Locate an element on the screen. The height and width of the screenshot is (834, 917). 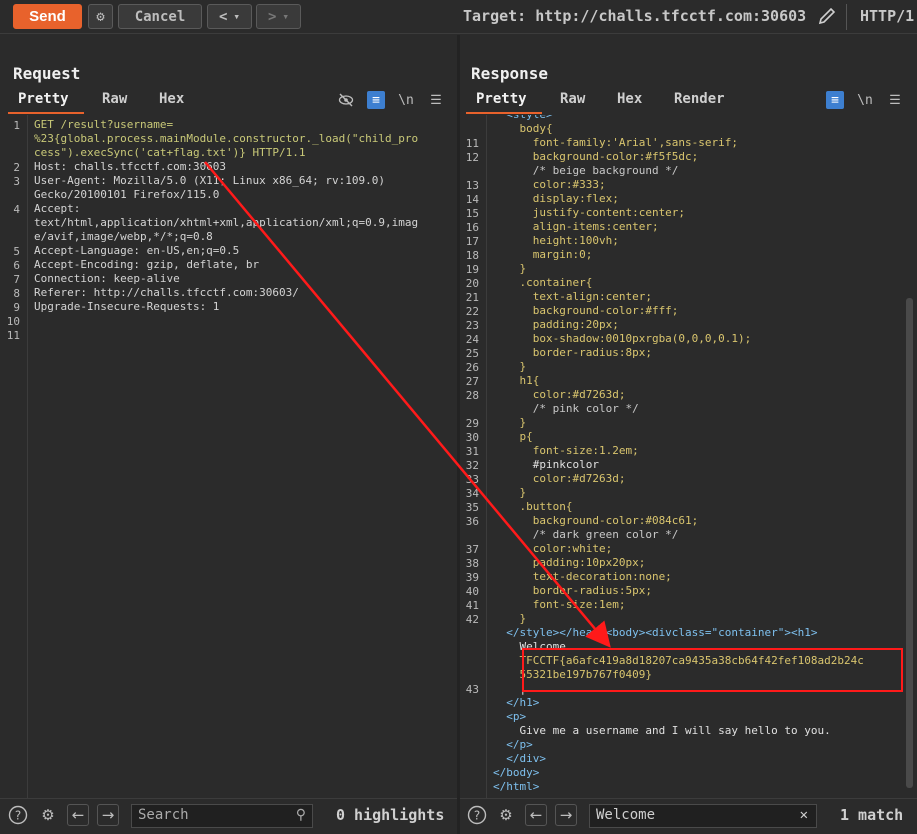
line-number: 8 is located at coordinates (16, 293).